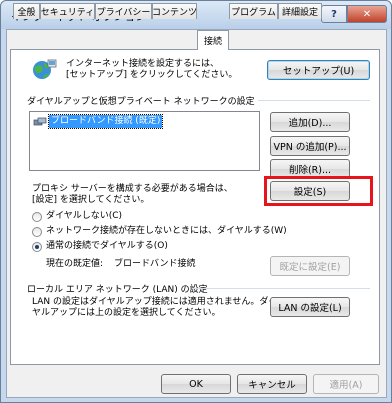 Image resolution: width=392 pixels, height=403 pixels. Describe the element at coordinates (144, 141) in the screenshot. I see `connection-list: ブロードバンド接続 (既定)` at that location.